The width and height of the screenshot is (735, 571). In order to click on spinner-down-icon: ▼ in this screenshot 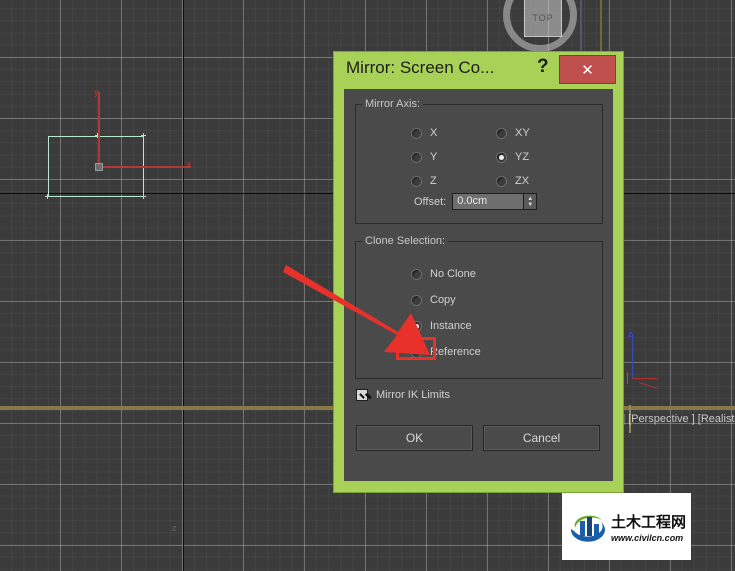, I will do `click(530, 205)`.